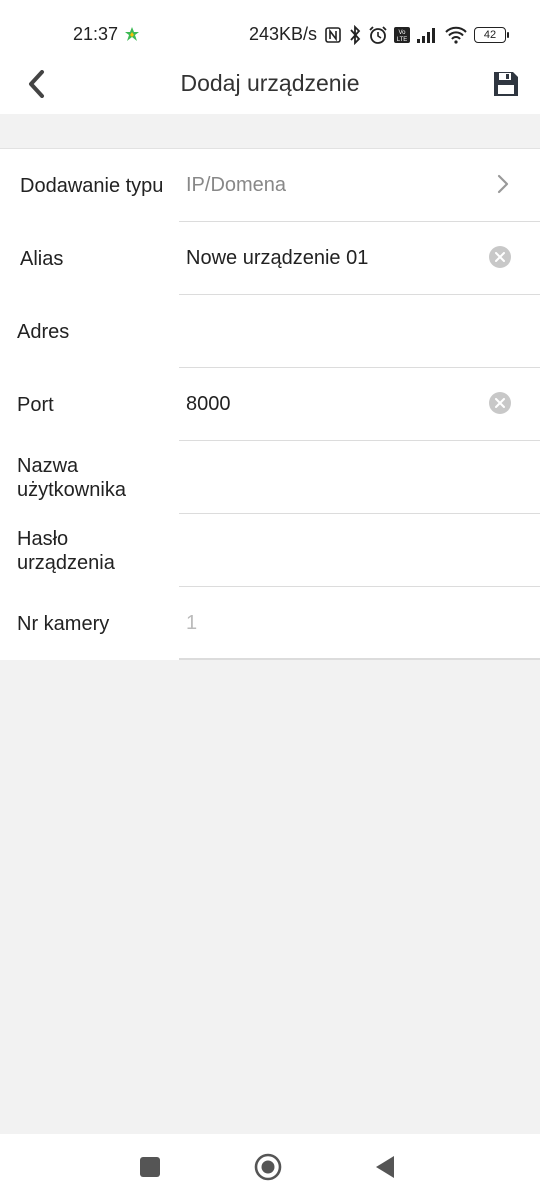  What do you see at coordinates (456, 35) in the screenshot?
I see `wifi-icon` at bounding box center [456, 35].